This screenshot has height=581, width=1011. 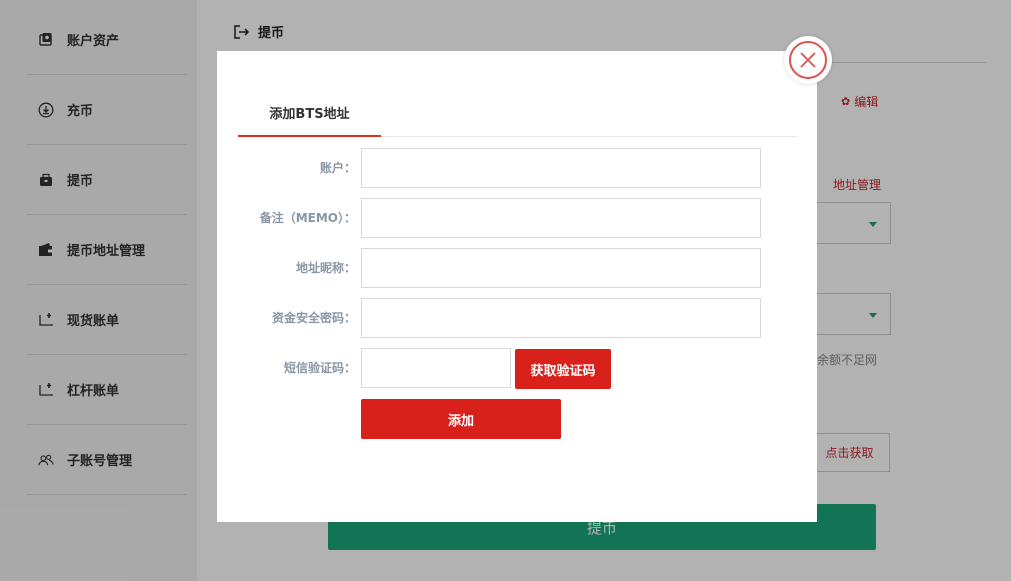 I want to click on modal-close-button, so click(x=808, y=60).